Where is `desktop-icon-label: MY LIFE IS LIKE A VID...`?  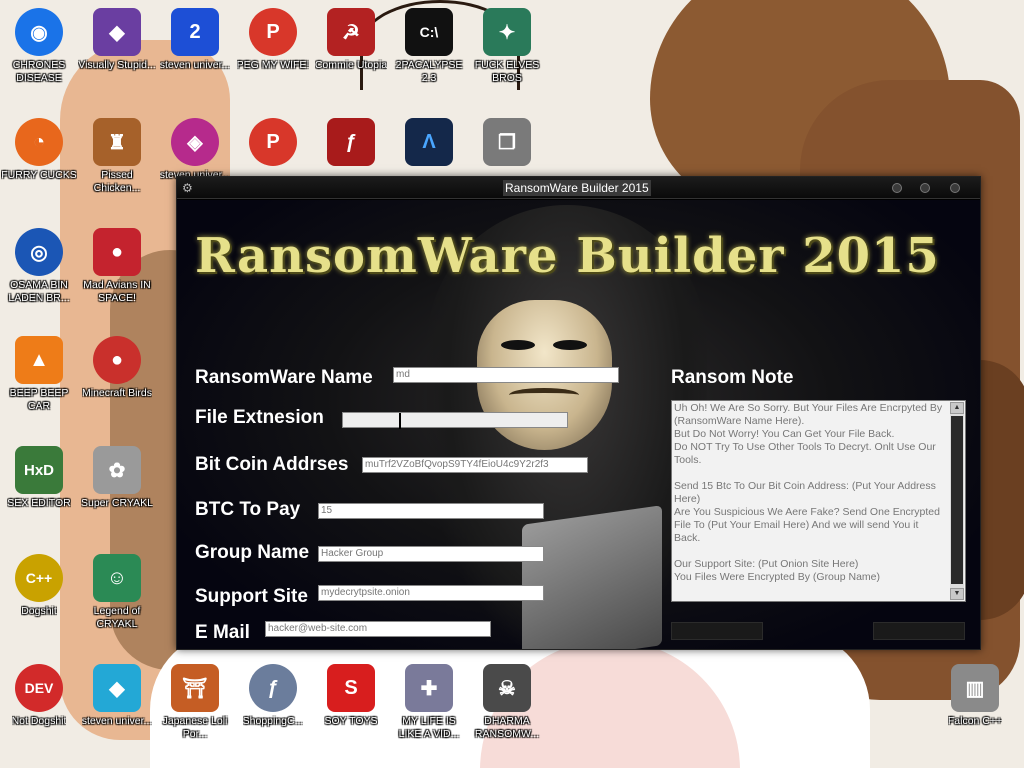
desktop-icon-label: MY LIFE IS LIKE A VID... is located at coordinates (429, 727).